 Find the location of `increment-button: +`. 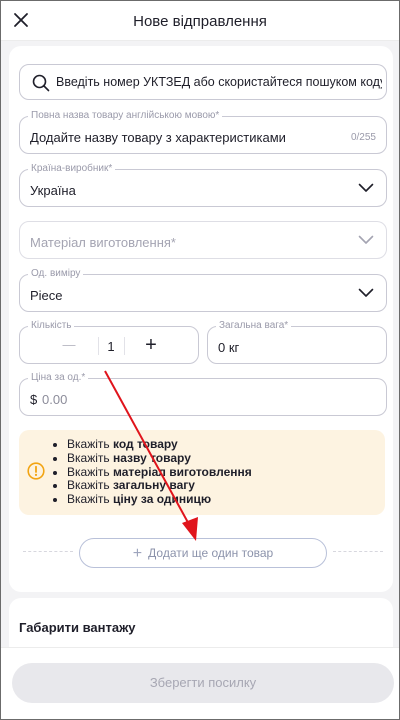

increment-button: + is located at coordinates (151, 345).